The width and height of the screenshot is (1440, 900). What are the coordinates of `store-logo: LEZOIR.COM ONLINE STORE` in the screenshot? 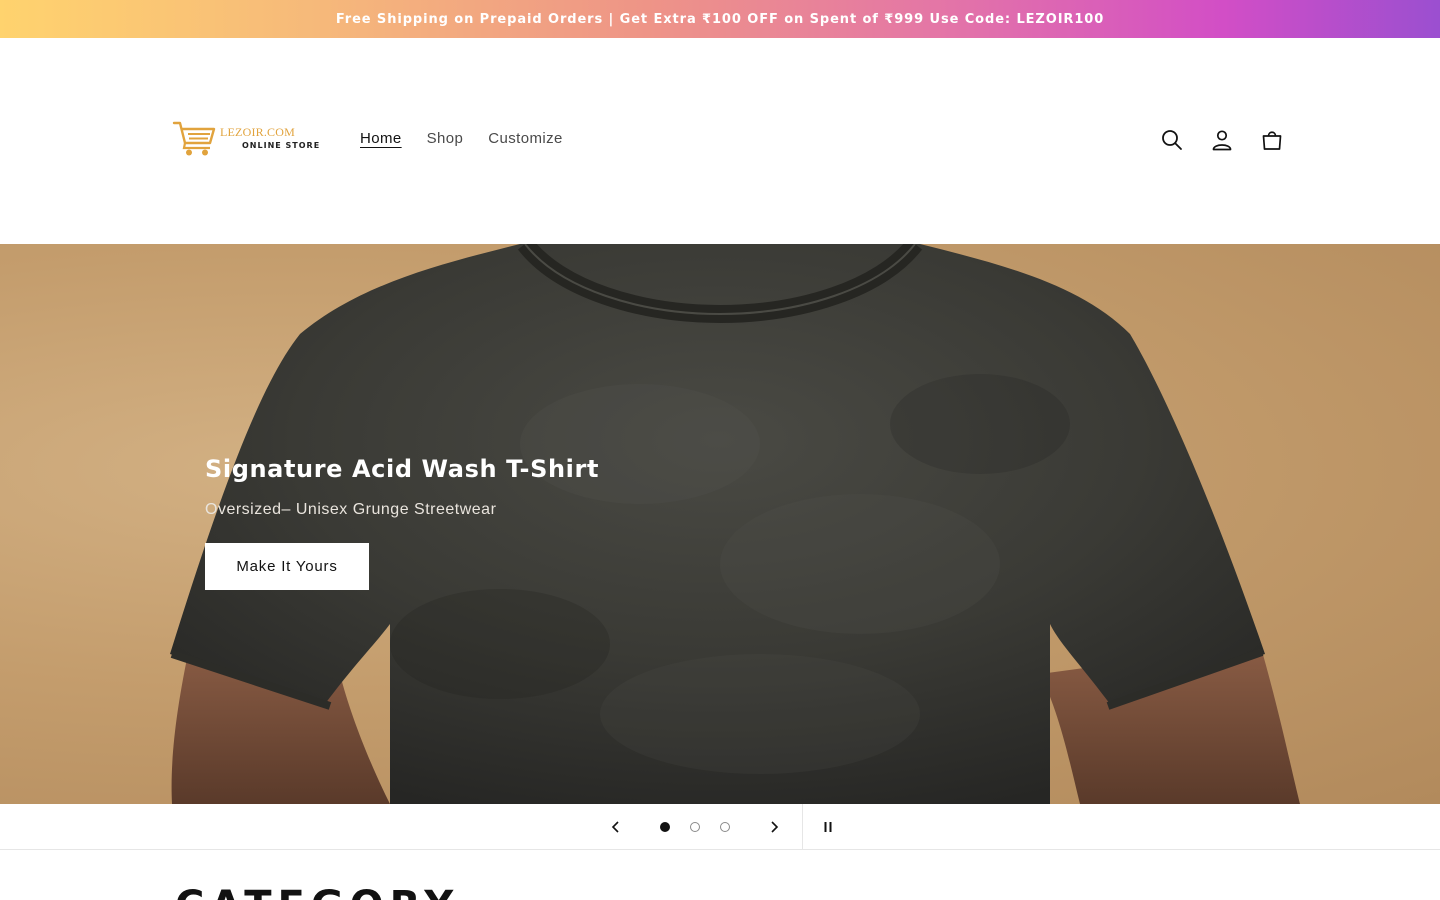 It's located at (247, 138).